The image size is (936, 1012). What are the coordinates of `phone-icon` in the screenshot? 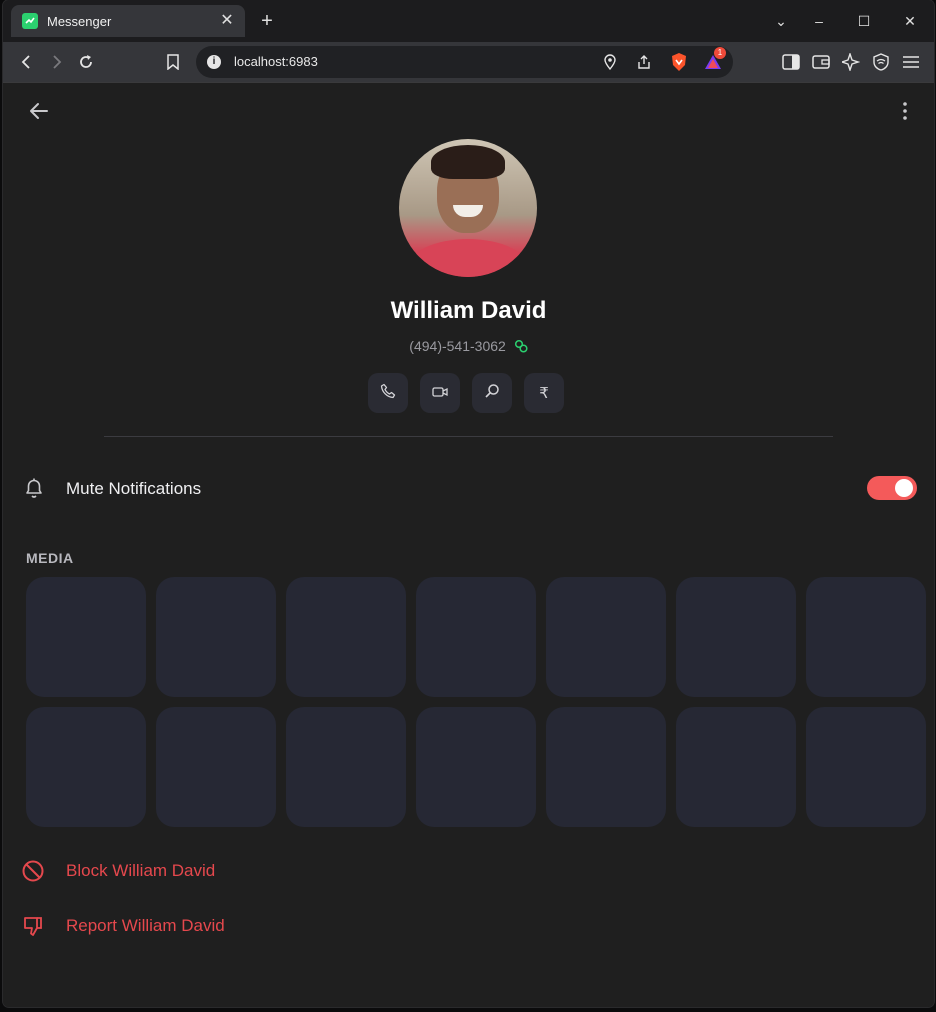 It's located at (388, 393).